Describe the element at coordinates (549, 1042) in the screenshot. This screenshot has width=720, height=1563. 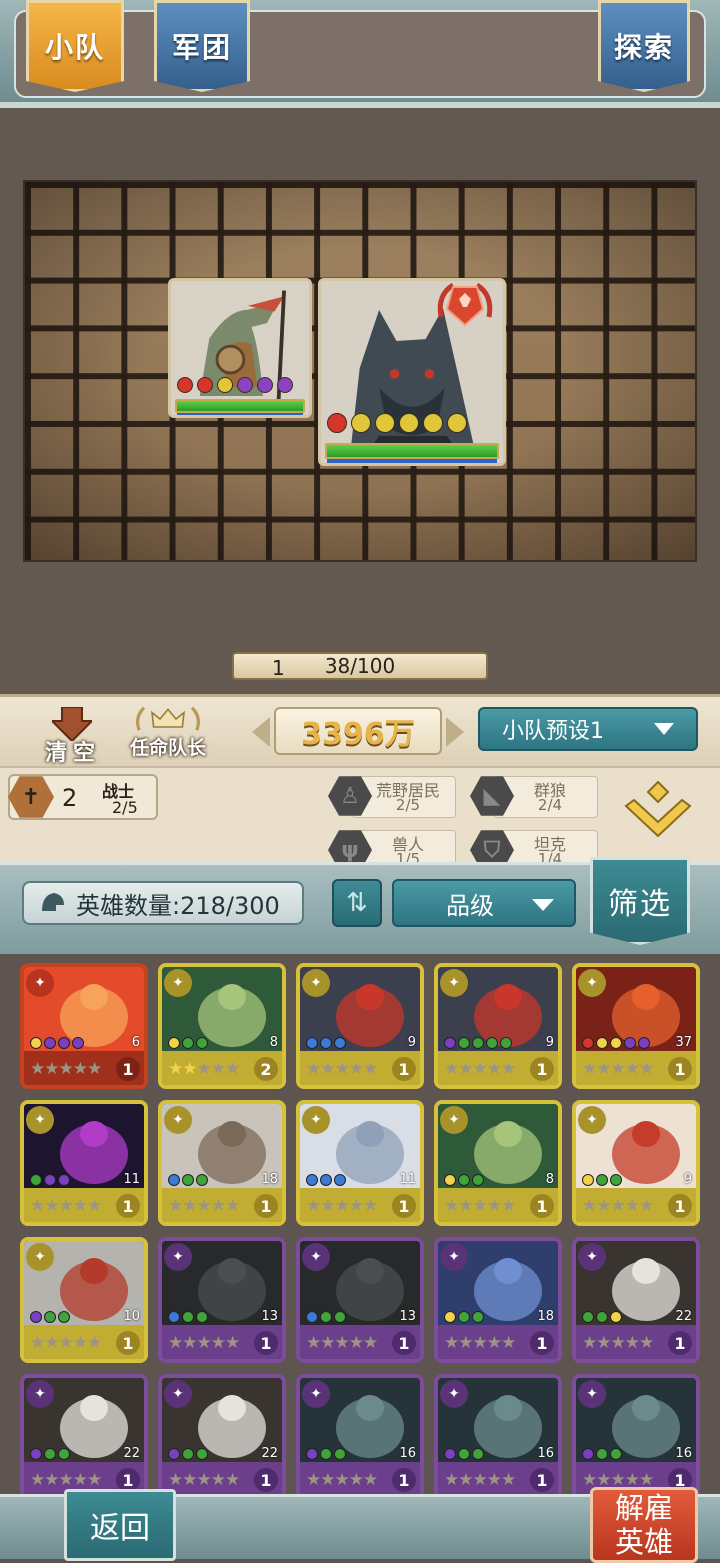
I see `hero-cost: 9` at that location.